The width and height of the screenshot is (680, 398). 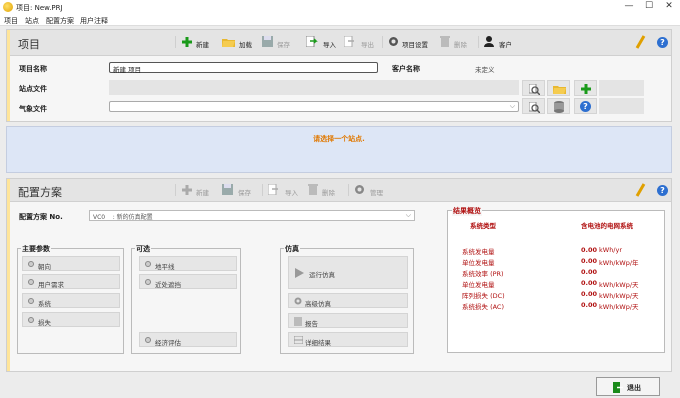 I want to click on weather-file-select: ⌵, so click(x=314, y=106).